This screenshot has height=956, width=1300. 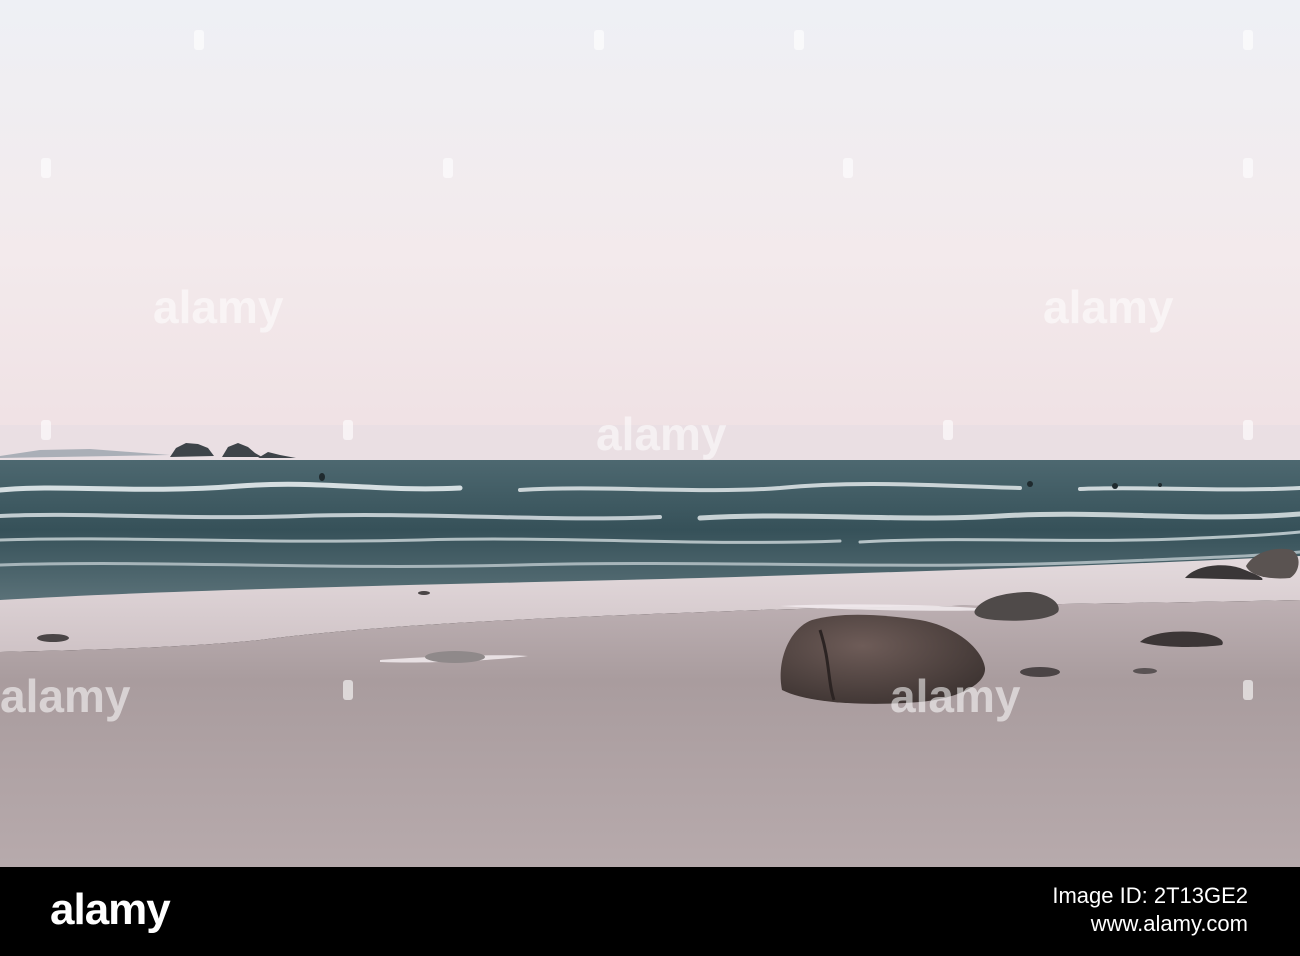 I want to click on alamy-logo: alamy, so click(x=110, y=910).